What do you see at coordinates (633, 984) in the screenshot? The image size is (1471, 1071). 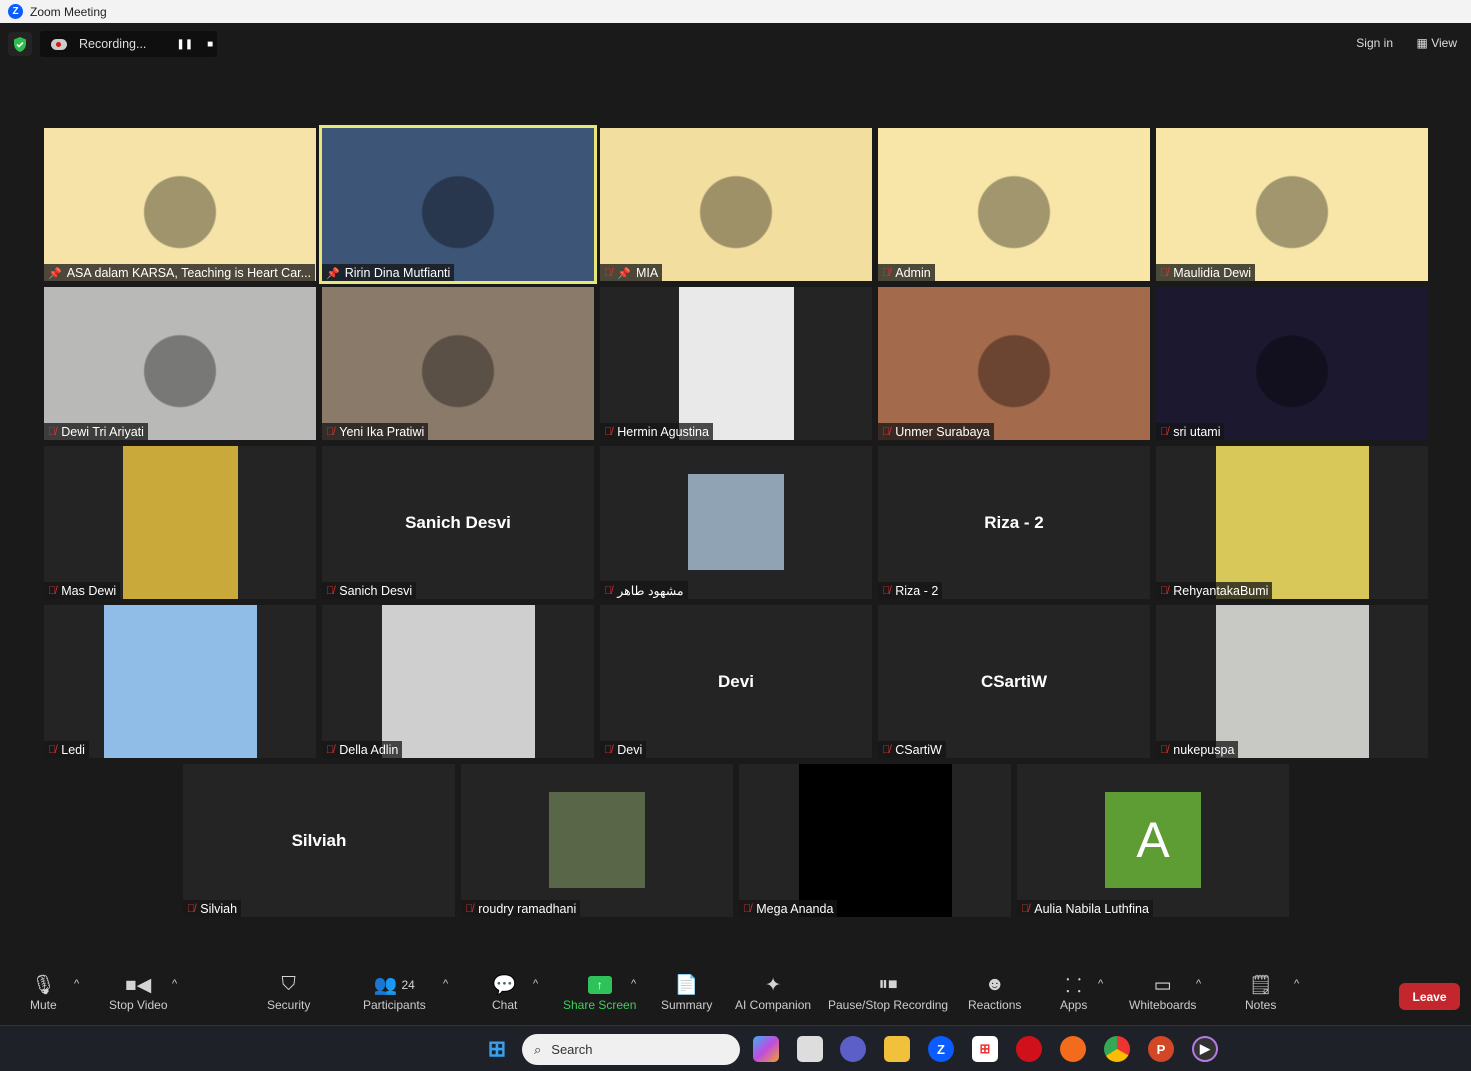 I see `share-caret: ^` at bounding box center [633, 984].